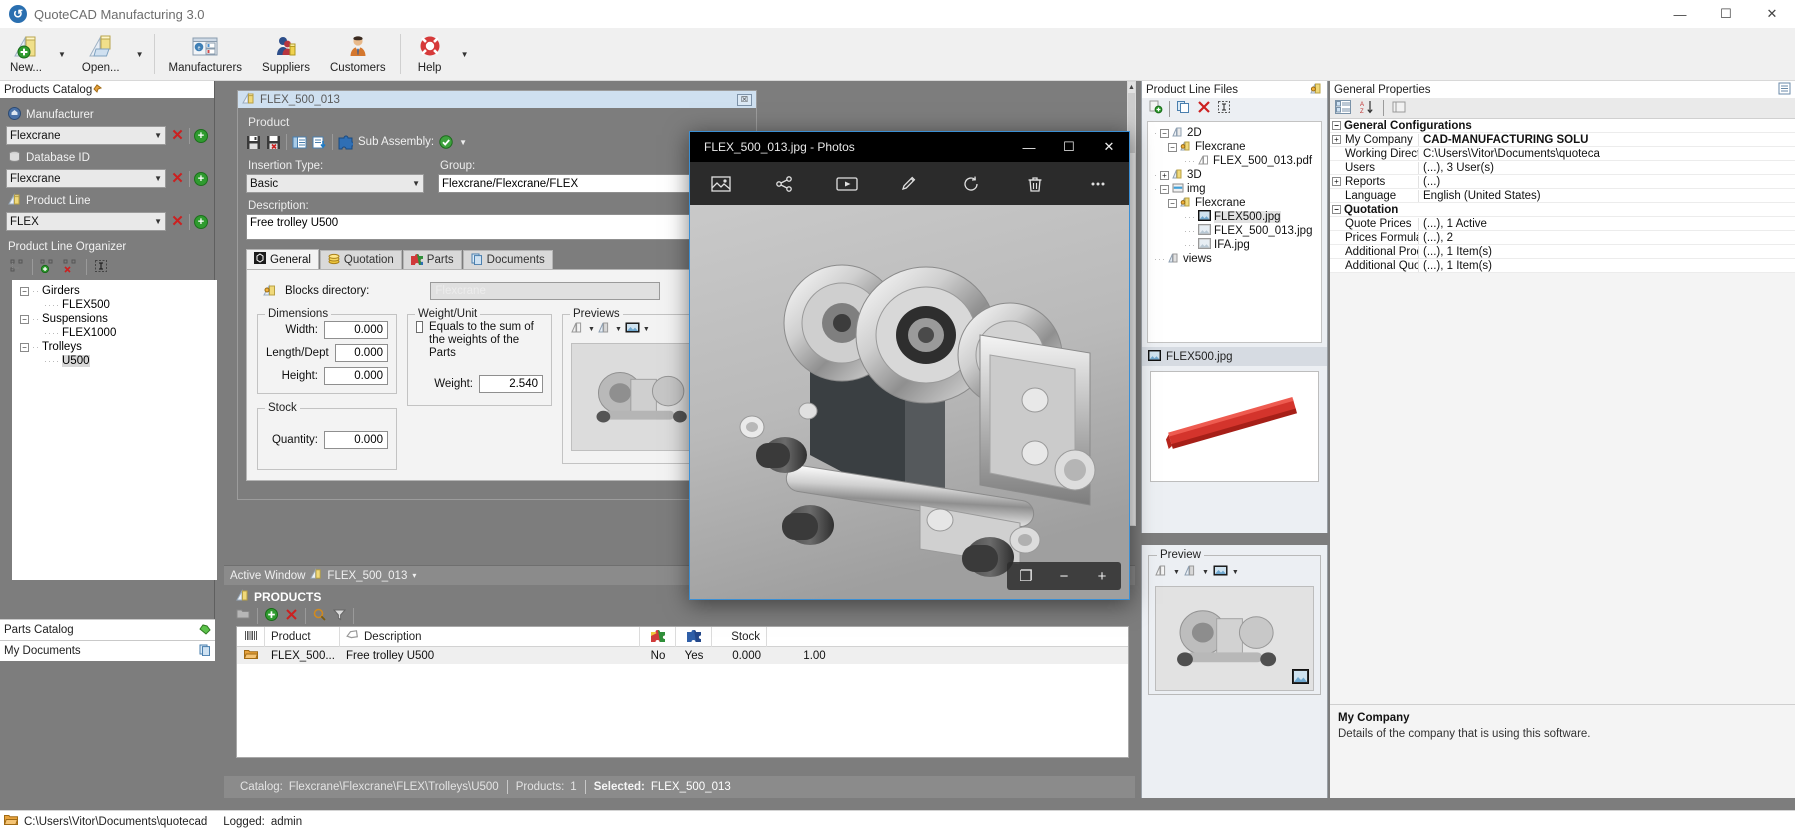 The image size is (1795, 832). Describe the element at coordinates (201, 221) in the screenshot. I see `add-product-line-button: +` at that location.